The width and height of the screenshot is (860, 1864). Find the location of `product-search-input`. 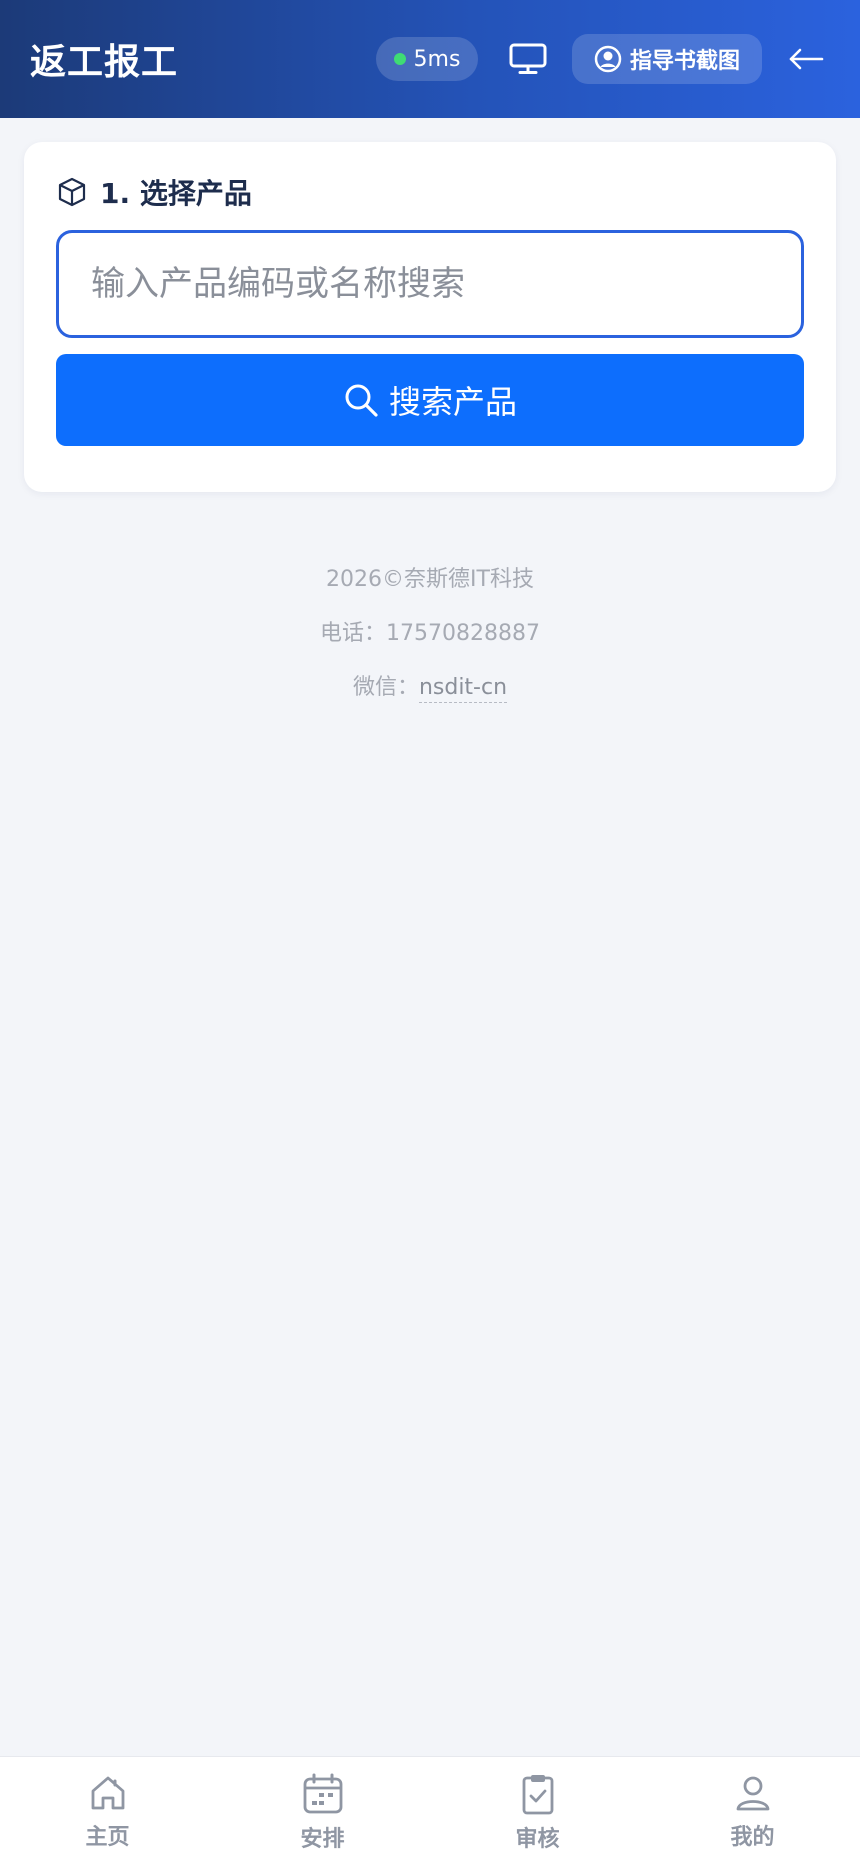

product-search-input is located at coordinates (430, 284).